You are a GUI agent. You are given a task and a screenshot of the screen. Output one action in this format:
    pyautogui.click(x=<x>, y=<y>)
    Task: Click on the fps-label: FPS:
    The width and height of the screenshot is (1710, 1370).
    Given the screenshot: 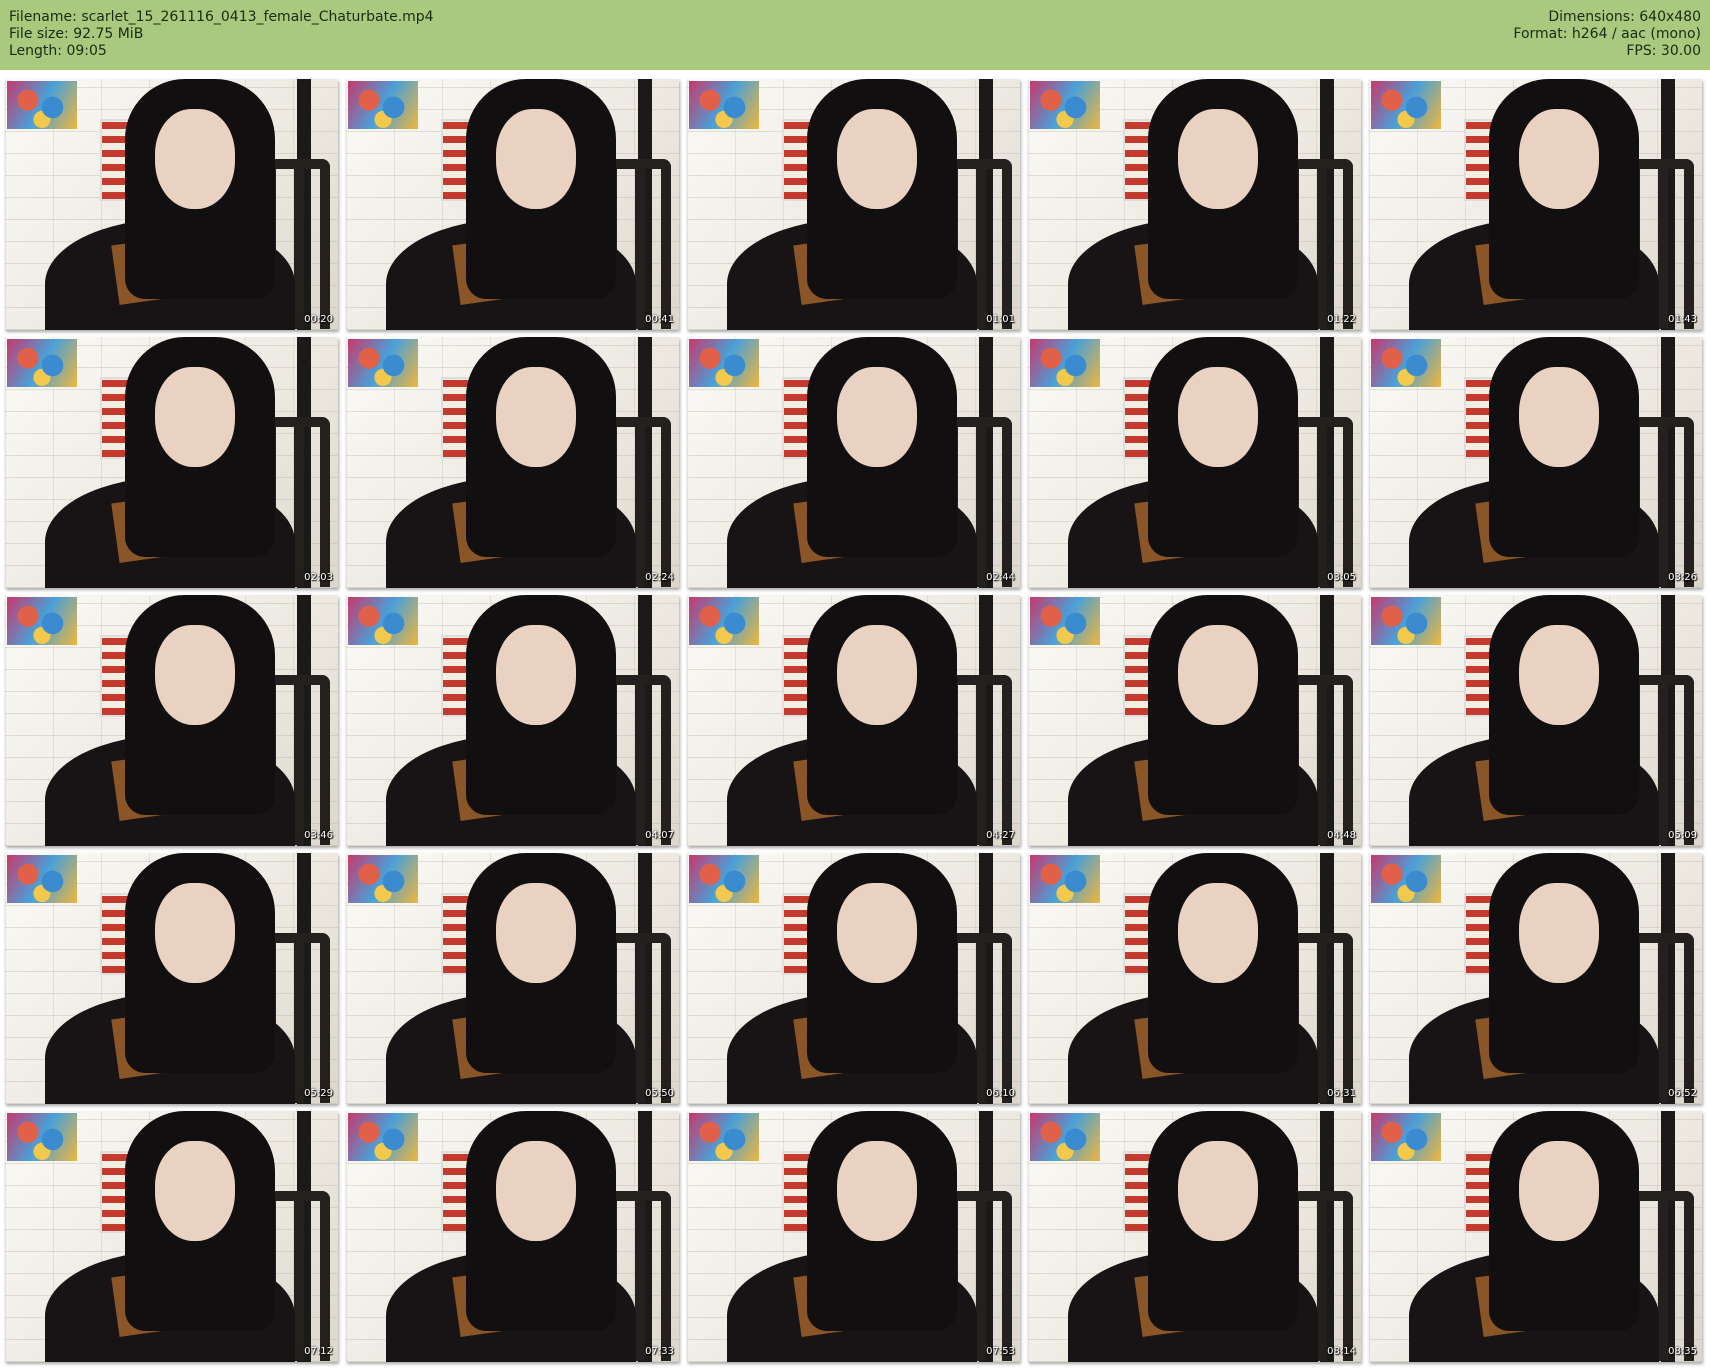 What is the action you would take?
    pyautogui.click(x=1641, y=51)
    